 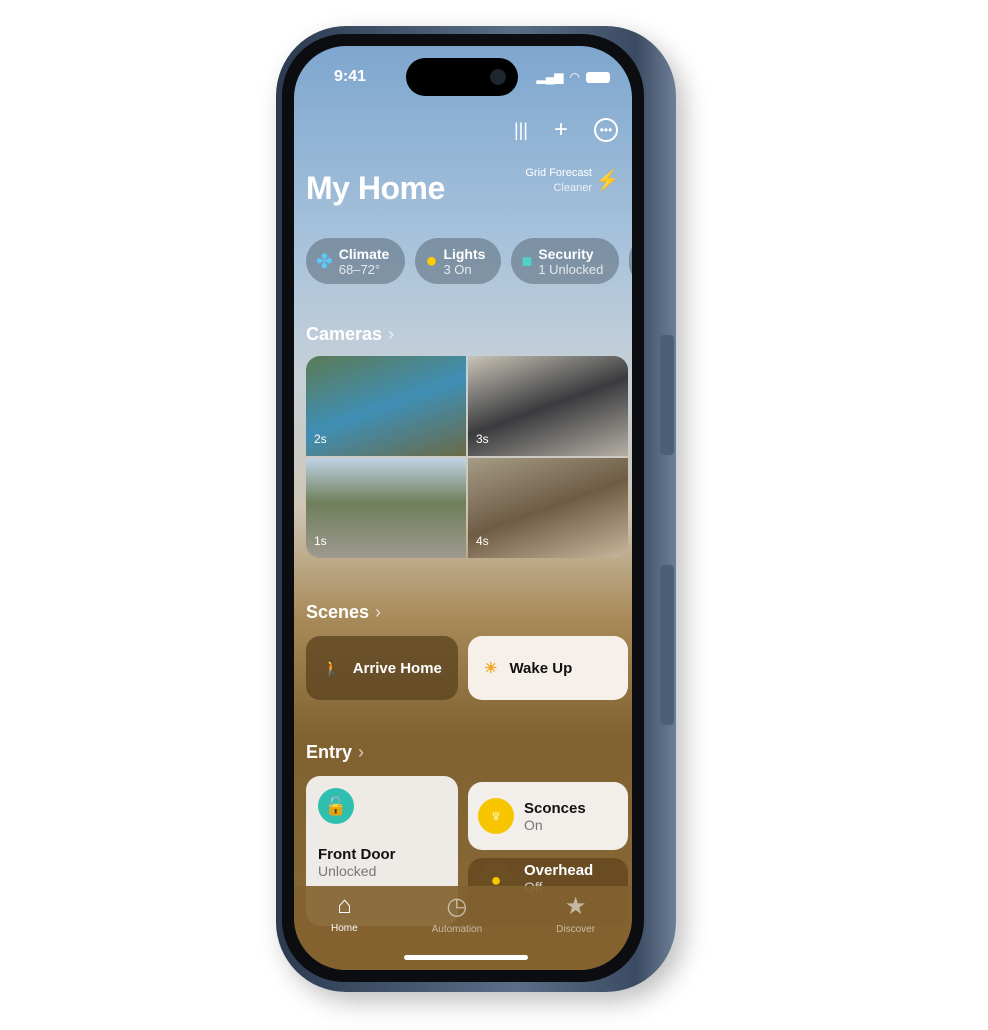 I want to click on tab-bar: ⌂ Home ◷ Automation ★ Discover, so click(x=463, y=928).